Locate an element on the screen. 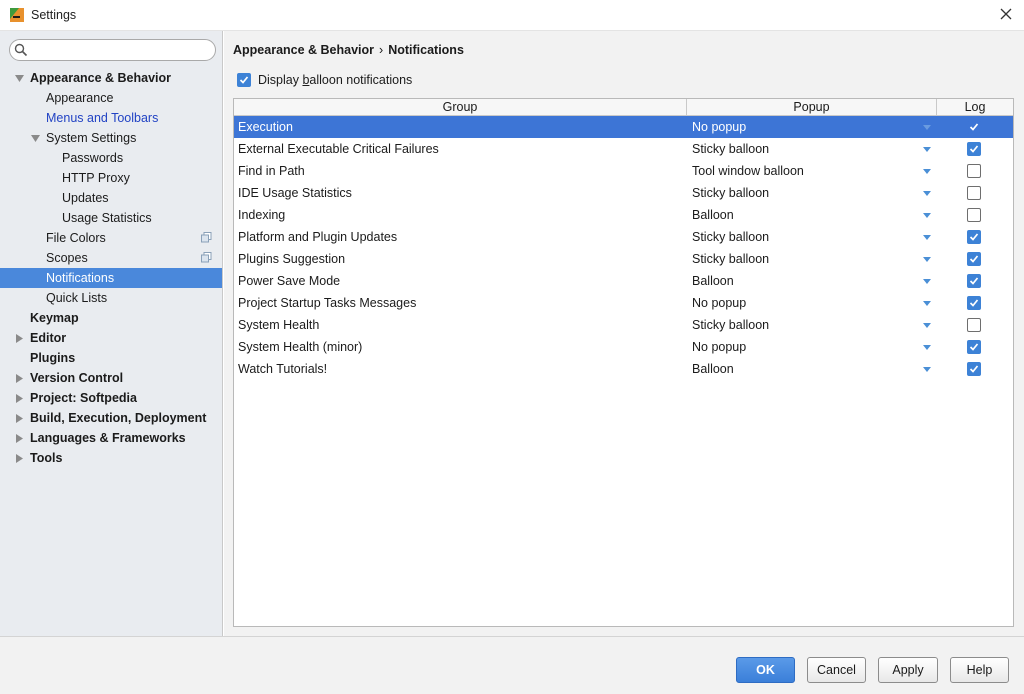 The height and width of the screenshot is (694, 1024). table-row: System Health Sticky balloon is located at coordinates (623, 325).